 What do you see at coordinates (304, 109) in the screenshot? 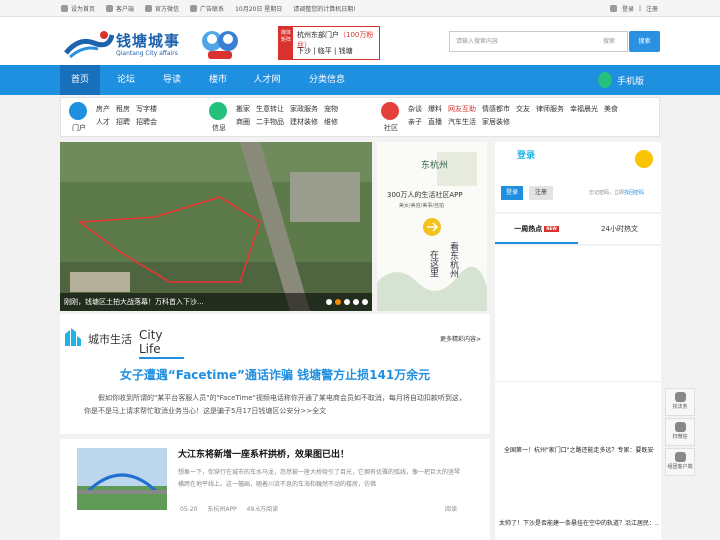
I see `link: 家政服务` at bounding box center [304, 109].